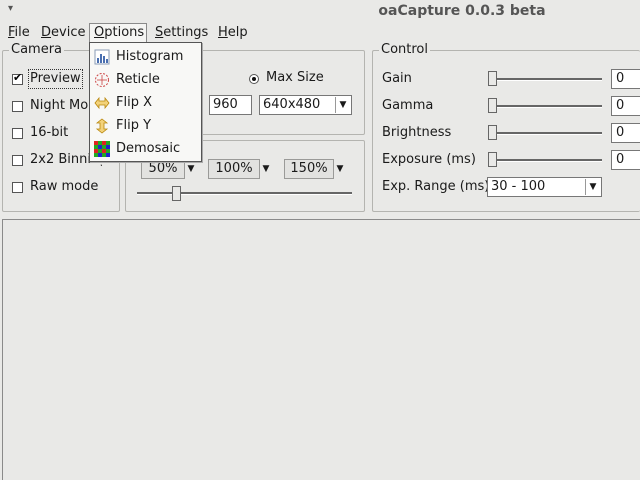 This screenshot has width=640, height=480. What do you see at coordinates (492, 105) in the screenshot?
I see `gamma-slider-handle` at bounding box center [492, 105].